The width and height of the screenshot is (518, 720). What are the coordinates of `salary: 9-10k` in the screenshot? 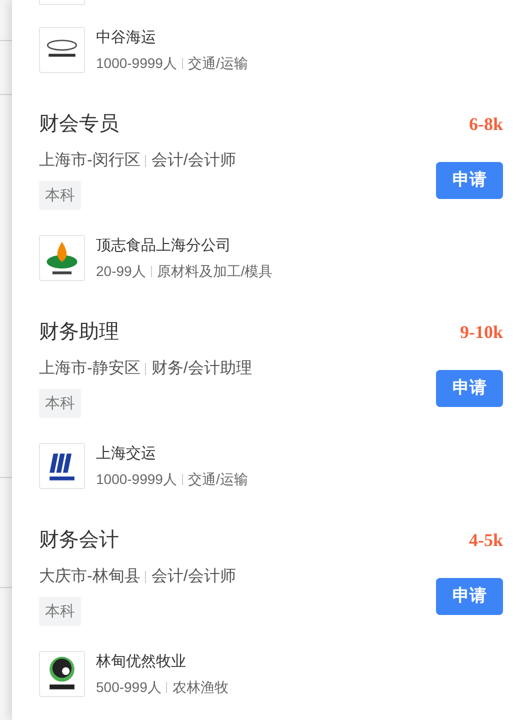 It's located at (481, 332).